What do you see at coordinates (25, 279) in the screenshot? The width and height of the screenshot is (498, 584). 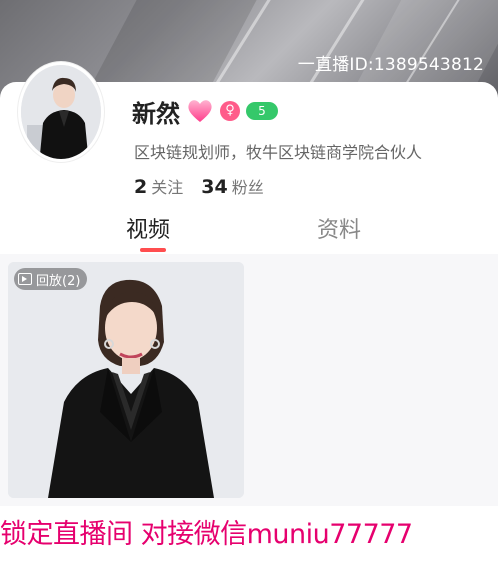 I see `replay-icon` at bounding box center [25, 279].